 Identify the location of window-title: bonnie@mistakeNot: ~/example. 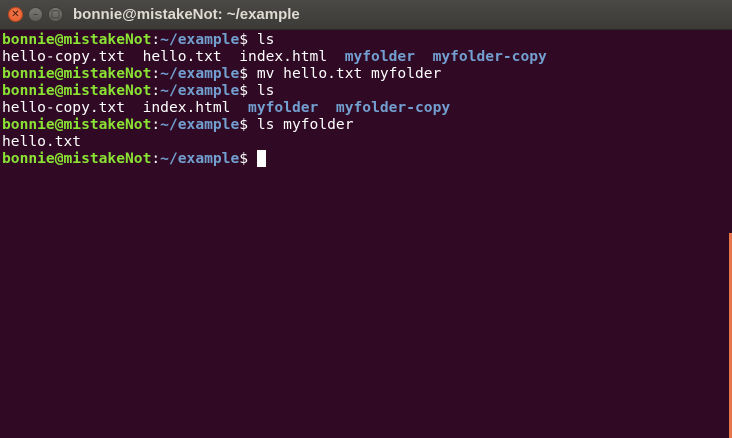
(186, 14).